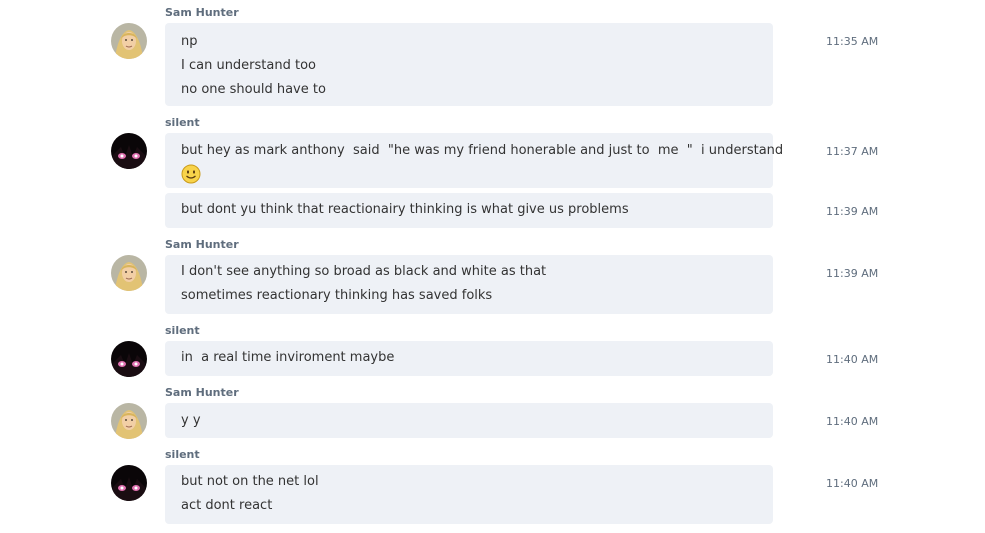  I want to click on message-timestamp: 11:37 AM, so click(852, 151).